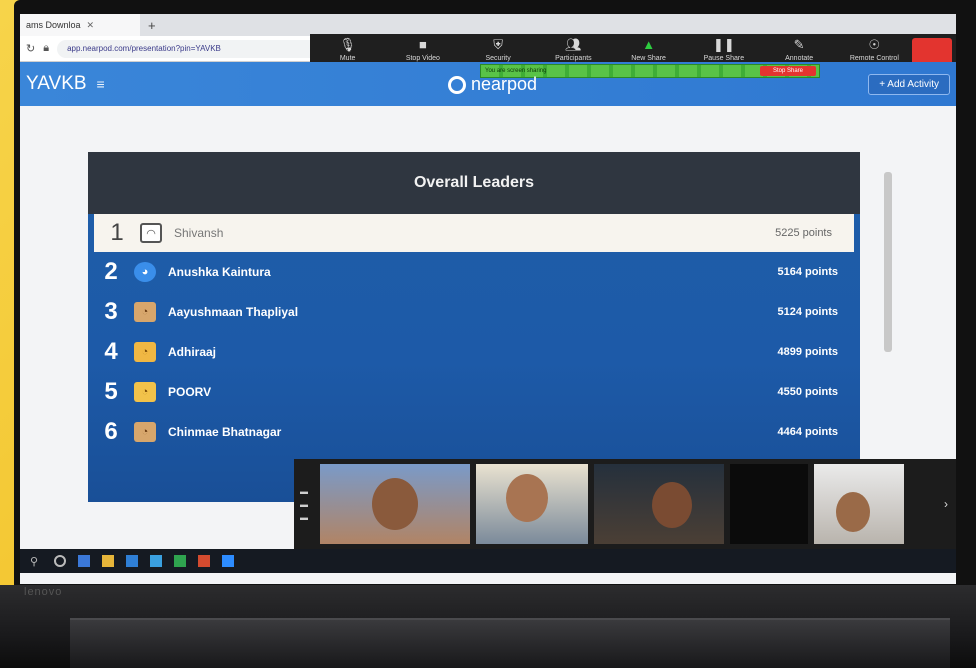 The height and width of the screenshot is (668, 976). I want to click on mail-icon, so click(156, 561).